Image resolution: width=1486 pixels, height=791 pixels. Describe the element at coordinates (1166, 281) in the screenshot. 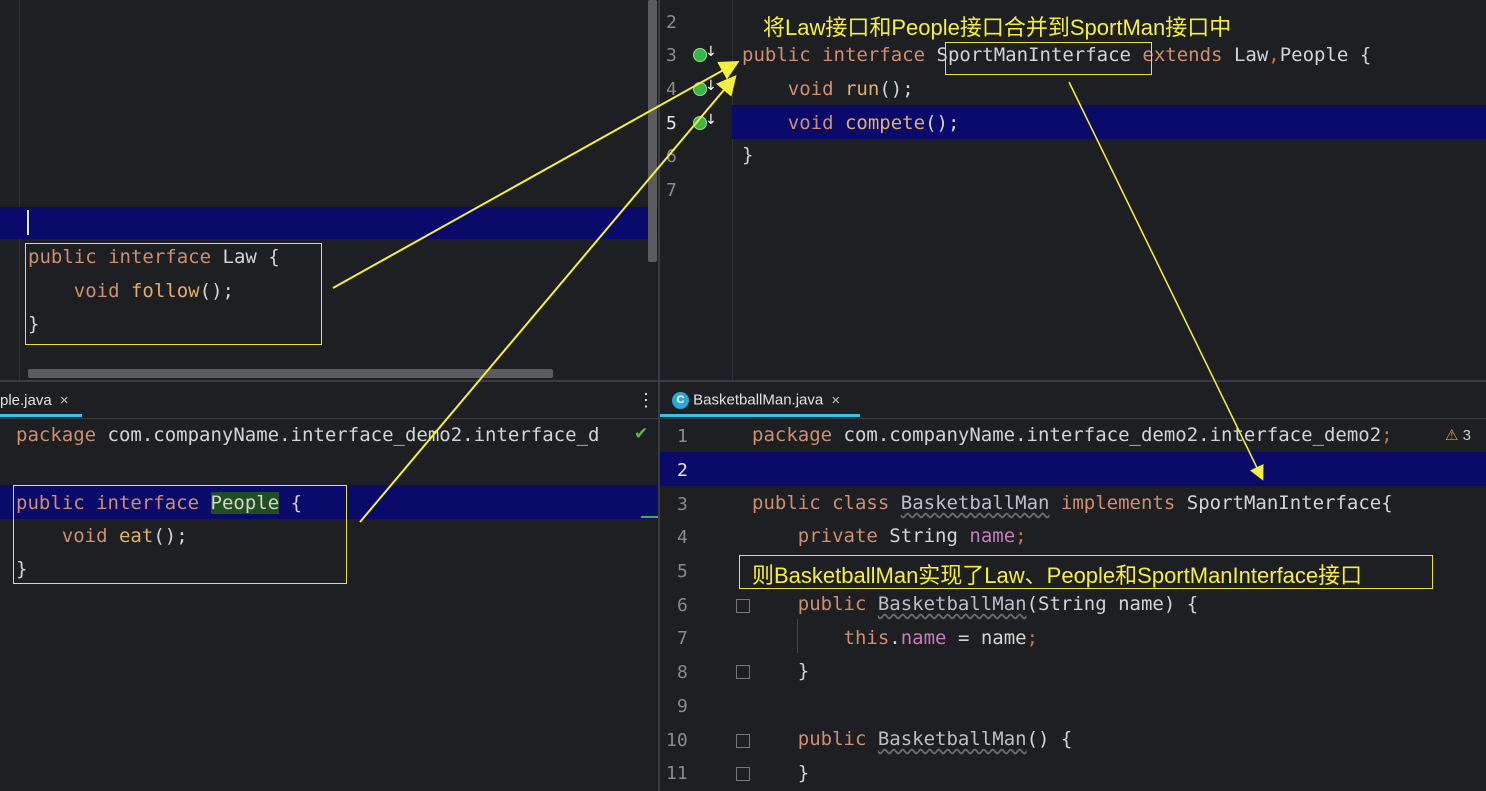

I see `arrow-sportman-to-basketball` at that location.